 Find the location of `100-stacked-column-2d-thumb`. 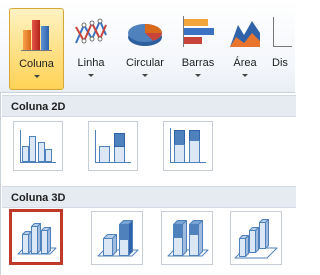

100-stacked-column-2d-thumb is located at coordinates (188, 146).